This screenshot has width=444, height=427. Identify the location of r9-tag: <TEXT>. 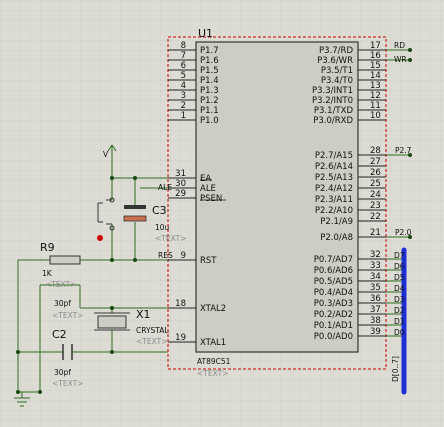
(60, 284).